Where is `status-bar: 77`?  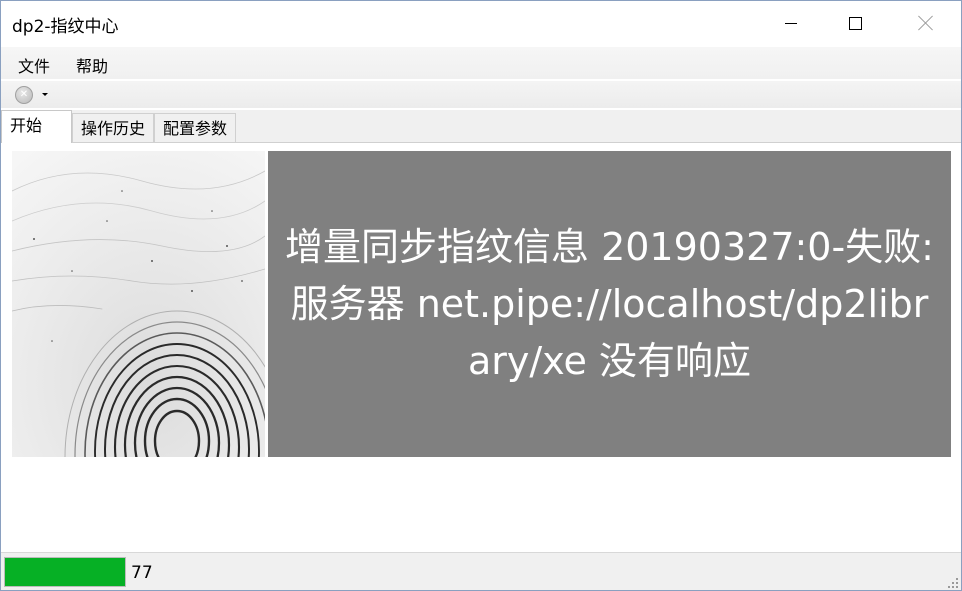
status-bar: 77 is located at coordinates (481, 571).